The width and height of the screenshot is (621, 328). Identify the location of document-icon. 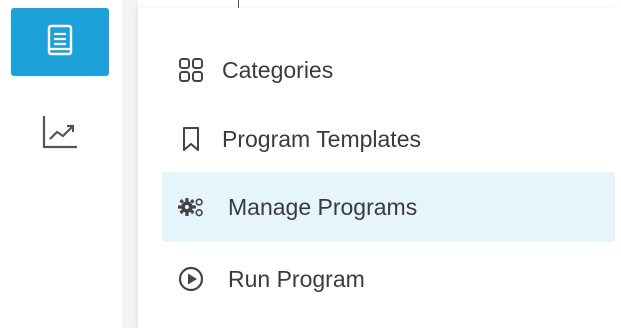
(60, 42).